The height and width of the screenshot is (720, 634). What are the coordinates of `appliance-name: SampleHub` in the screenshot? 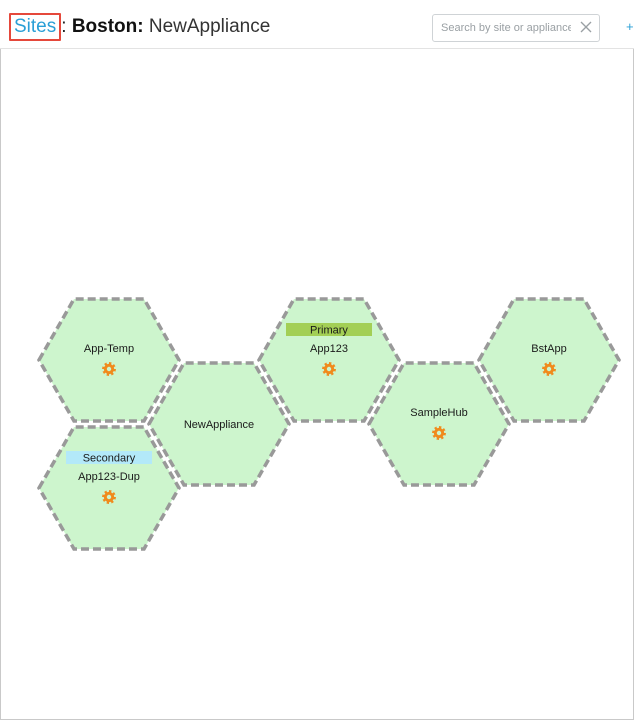 It's located at (438, 413).